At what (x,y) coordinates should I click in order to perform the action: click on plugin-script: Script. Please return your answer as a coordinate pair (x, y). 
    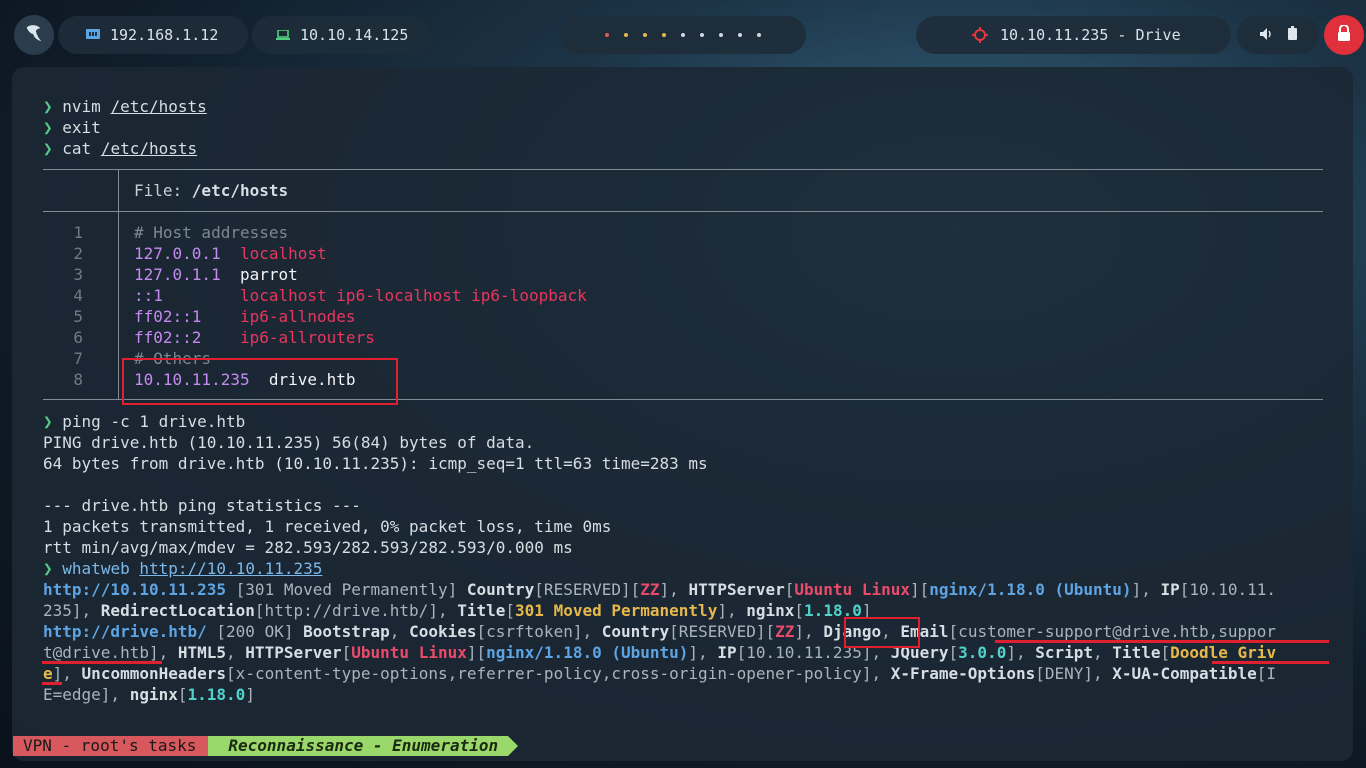
    Looking at the image, I should click on (1064, 652).